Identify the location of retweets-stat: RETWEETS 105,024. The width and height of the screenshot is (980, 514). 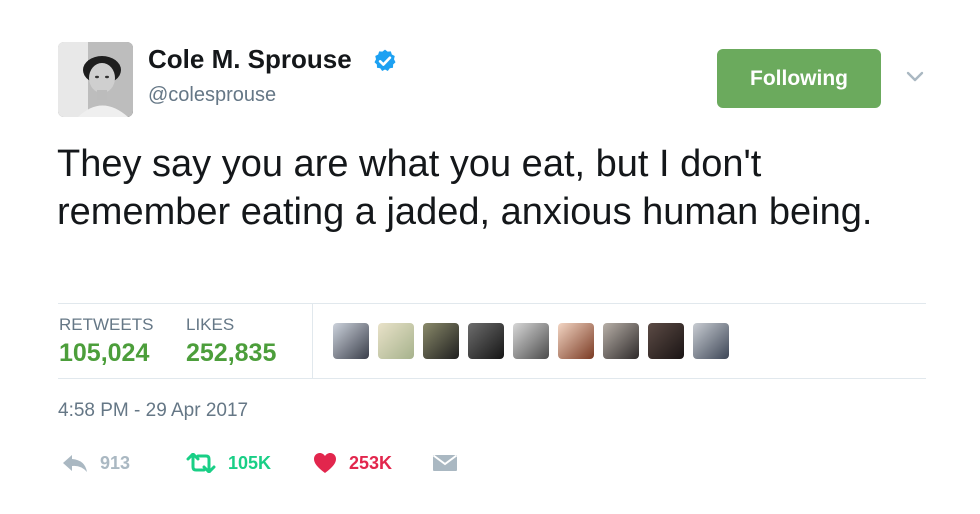
(106, 341).